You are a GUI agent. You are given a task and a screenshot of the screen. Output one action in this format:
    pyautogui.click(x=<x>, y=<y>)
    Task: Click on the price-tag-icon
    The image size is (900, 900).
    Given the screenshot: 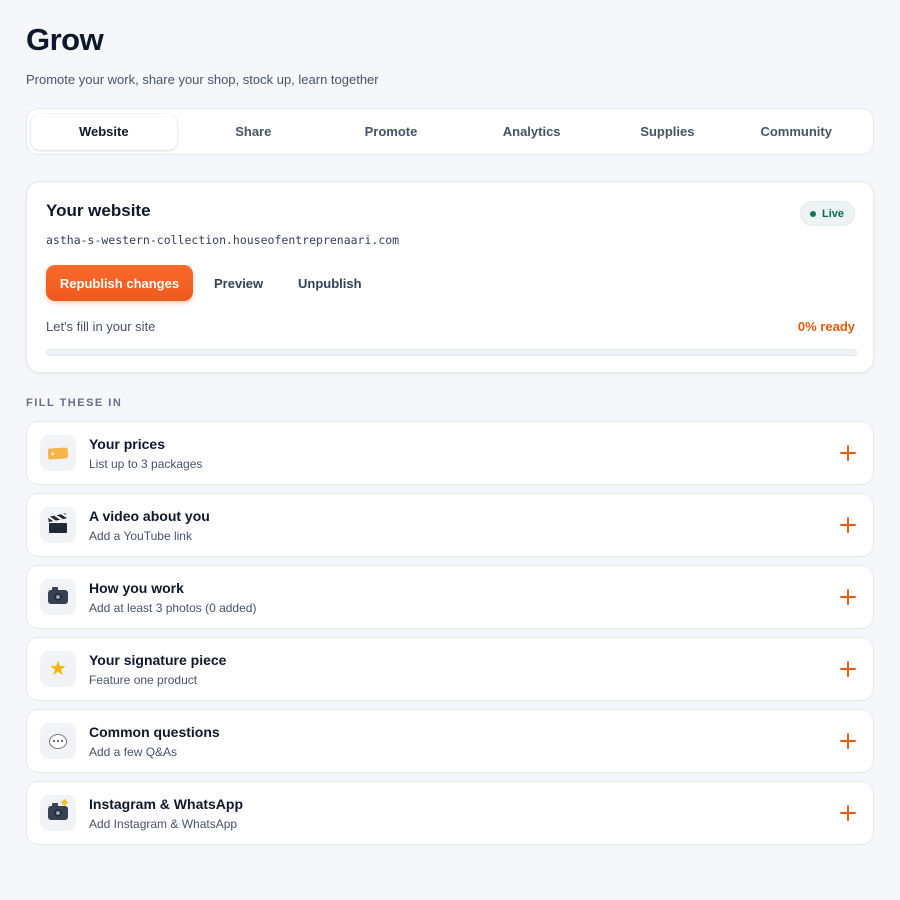 What is the action you would take?
    pyautogui.click(x=58, y=453)
    